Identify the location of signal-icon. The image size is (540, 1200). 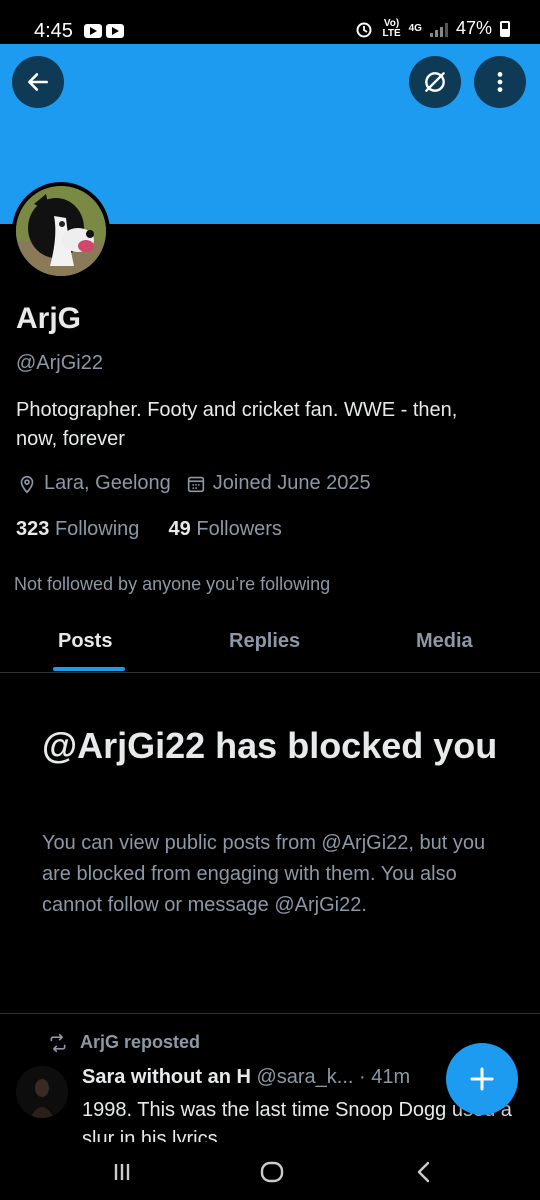
(438, 29).